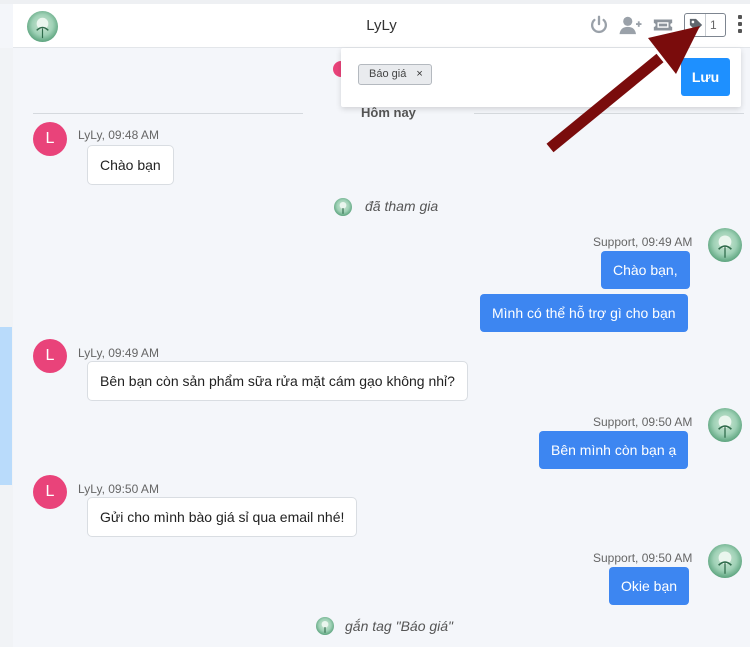  What do you see at coordinates (623, 89) in the screenshot?
I see `annotation-arrow` at bounding box center [623, 89].